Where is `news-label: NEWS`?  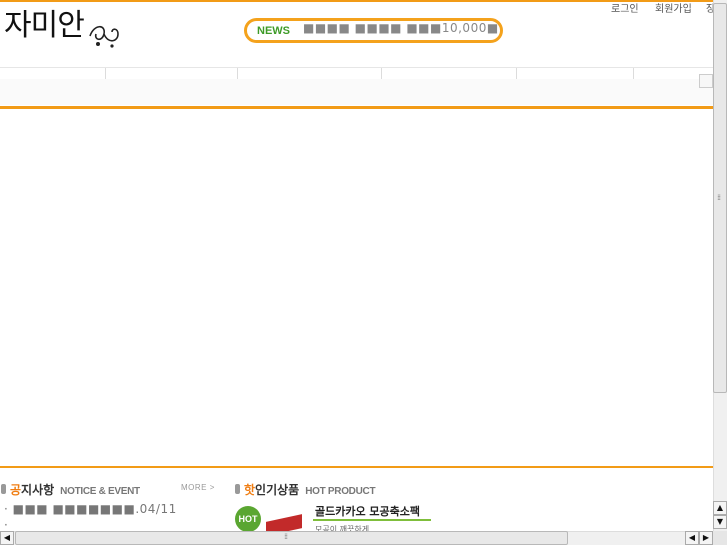 news-label: NEWS is located at coordinates (273, 31).